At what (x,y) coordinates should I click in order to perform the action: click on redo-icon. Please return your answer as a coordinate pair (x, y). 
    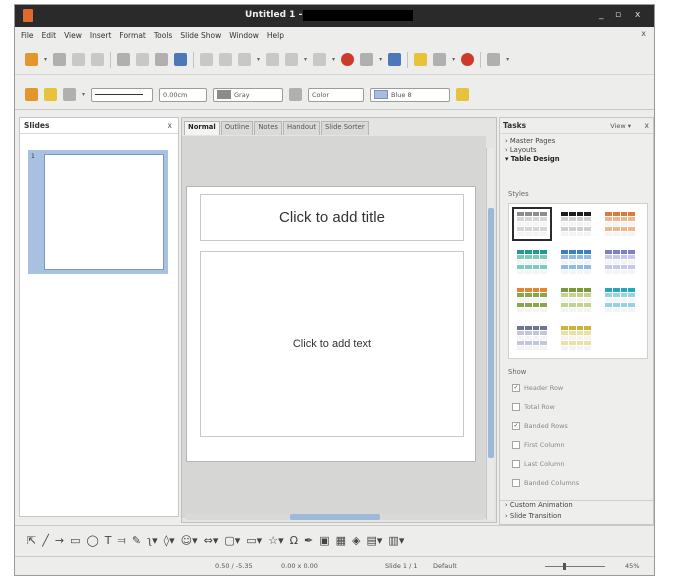
    Looking at the image, I should click on (320, 59).